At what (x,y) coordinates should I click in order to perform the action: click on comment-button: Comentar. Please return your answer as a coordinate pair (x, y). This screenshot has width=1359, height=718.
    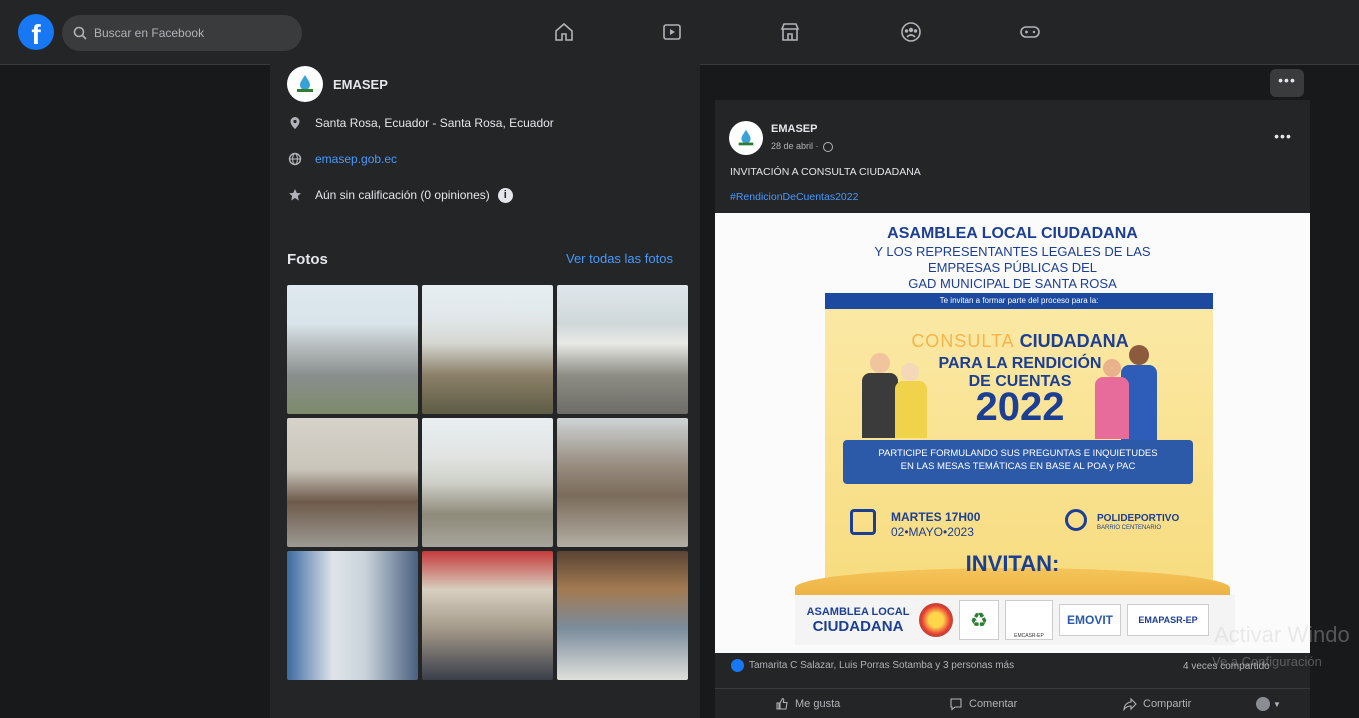
    Looking at the image, I should click on (983, 704).